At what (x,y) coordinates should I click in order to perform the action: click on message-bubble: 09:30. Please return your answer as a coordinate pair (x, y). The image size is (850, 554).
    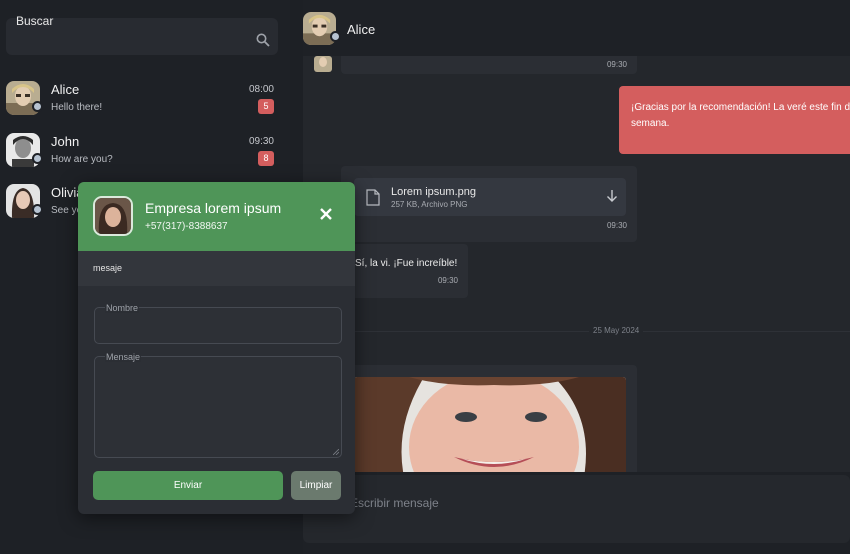
    Looking at the image, I should click on (489, 65).